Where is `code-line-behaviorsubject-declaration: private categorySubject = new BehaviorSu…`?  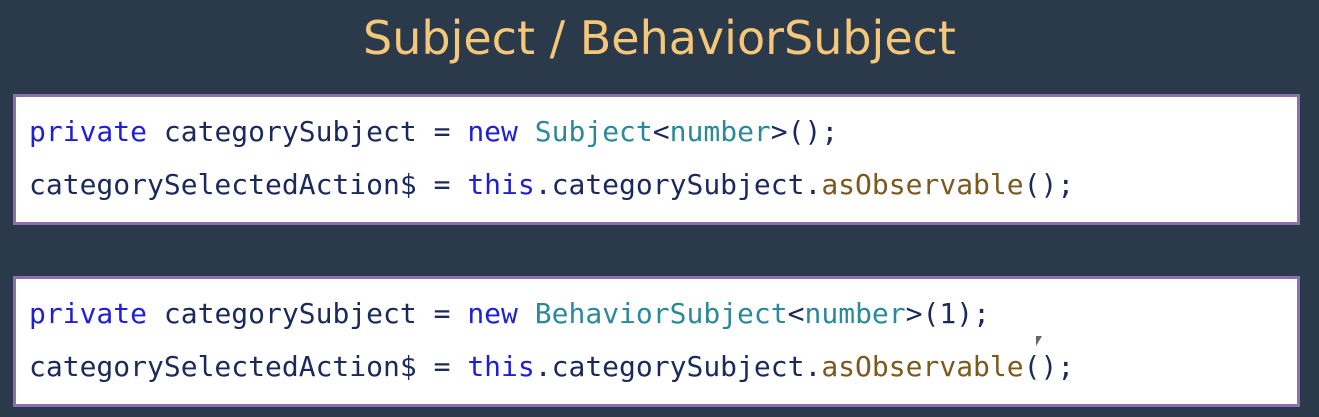
code-line-behaviorsubject-declaration: private categorySubject = new BehaviorSu… is located at coordinates (509, 314).